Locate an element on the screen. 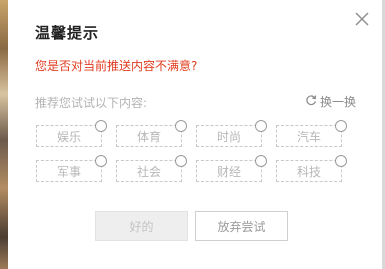  tag-option: 社会 is located at coordinates (151, 168).